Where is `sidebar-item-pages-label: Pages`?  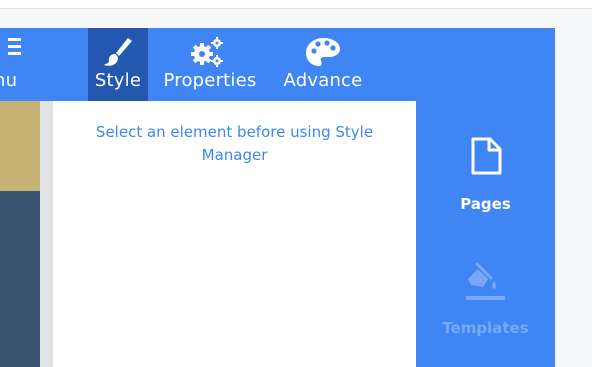 sidebar-item-pages-label: Pages is located at coordinates (485, 204).